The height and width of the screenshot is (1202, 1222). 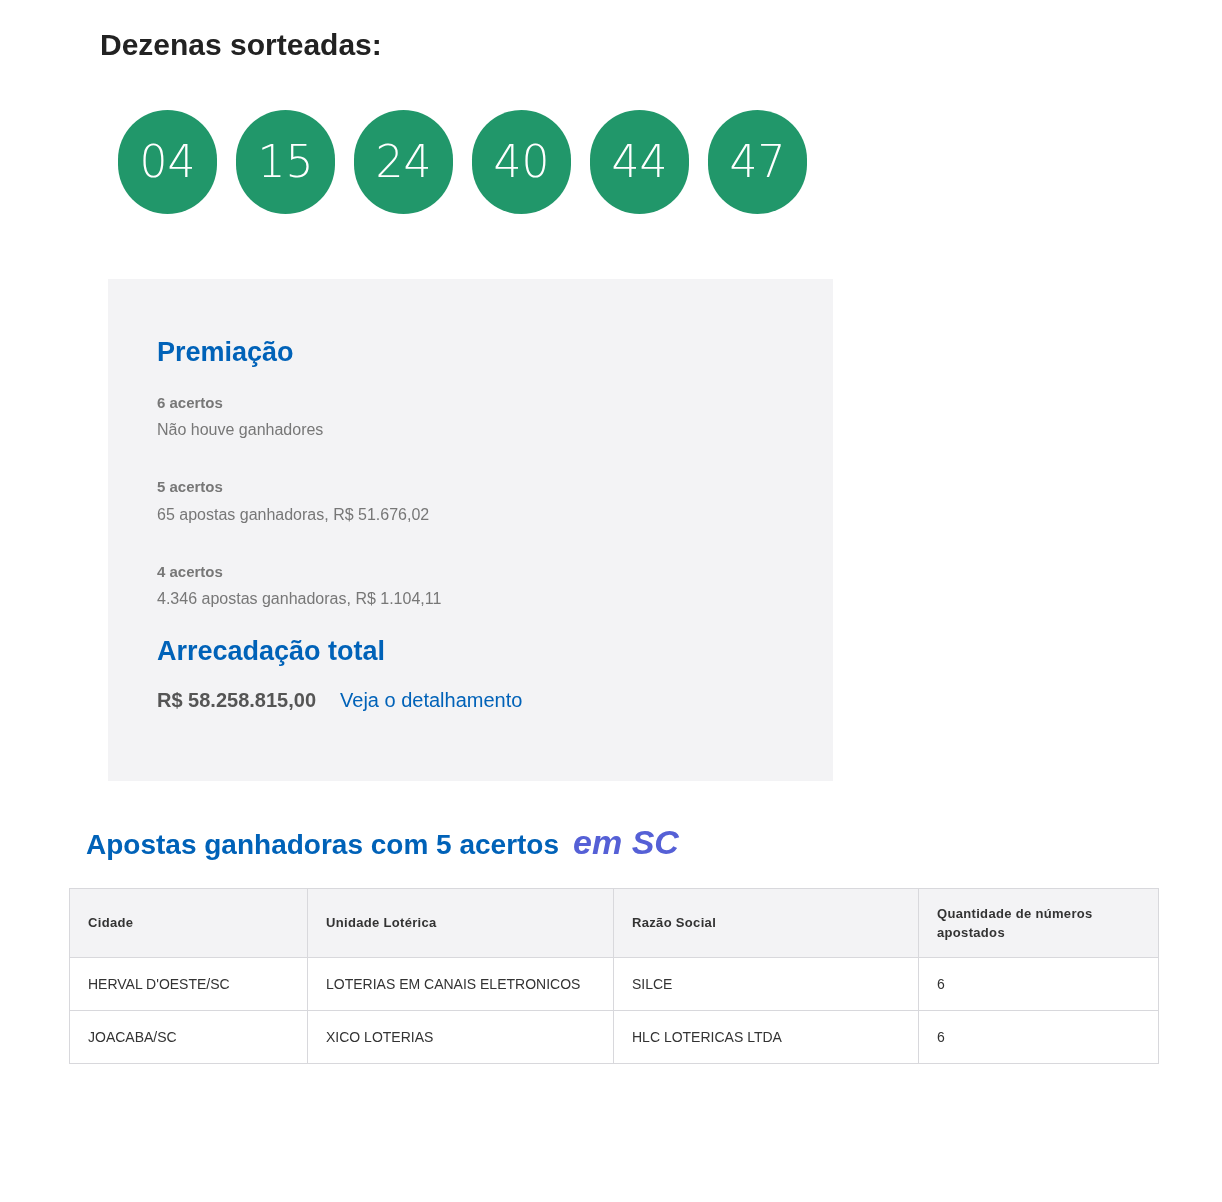 What do you see at coordinates (1038, 923) in the screenshot?
I see `column-header: Quantidade de números apostados` at bounding box center [1038, 923].